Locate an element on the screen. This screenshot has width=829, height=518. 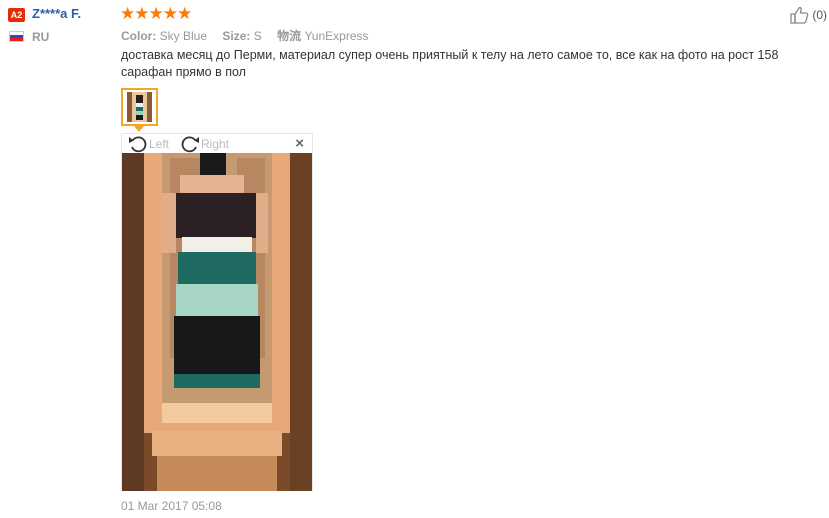
helpful-button: (0) is located at coordinates (808, 15).